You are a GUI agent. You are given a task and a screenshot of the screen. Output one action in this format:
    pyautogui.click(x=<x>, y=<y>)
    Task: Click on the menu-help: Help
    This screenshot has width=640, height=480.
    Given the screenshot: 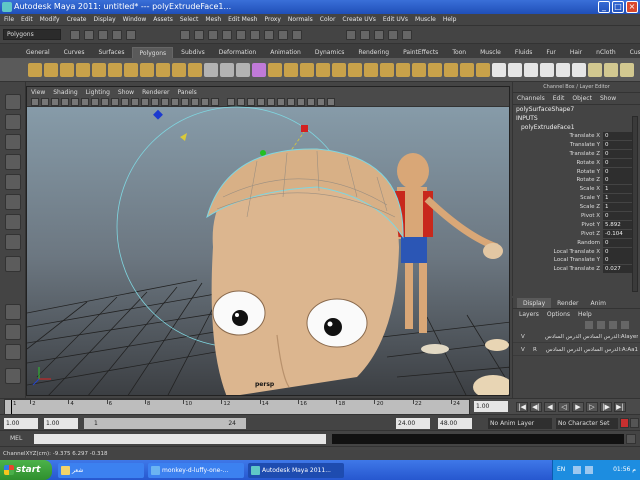 What is the action you would take?
    pyautogui.click(x=450, y=19)
    